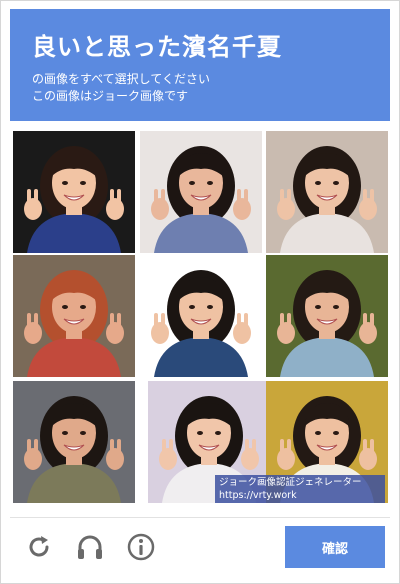 The height and width of the screenshot is (584, 400). What do you see at coordinates (258, 495) in the screenshot?
I see `watermark-url: https://vrty.work` at bounding box center [258, 495].